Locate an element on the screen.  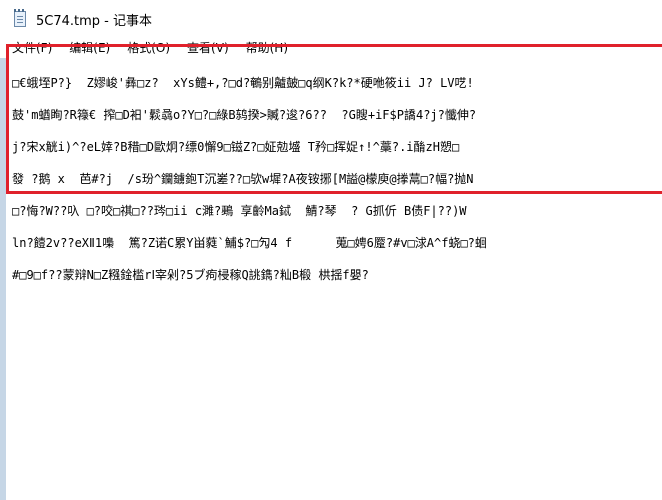
window-title: 5C74.tmp - 记事本 is located at coordinates (94, 21).